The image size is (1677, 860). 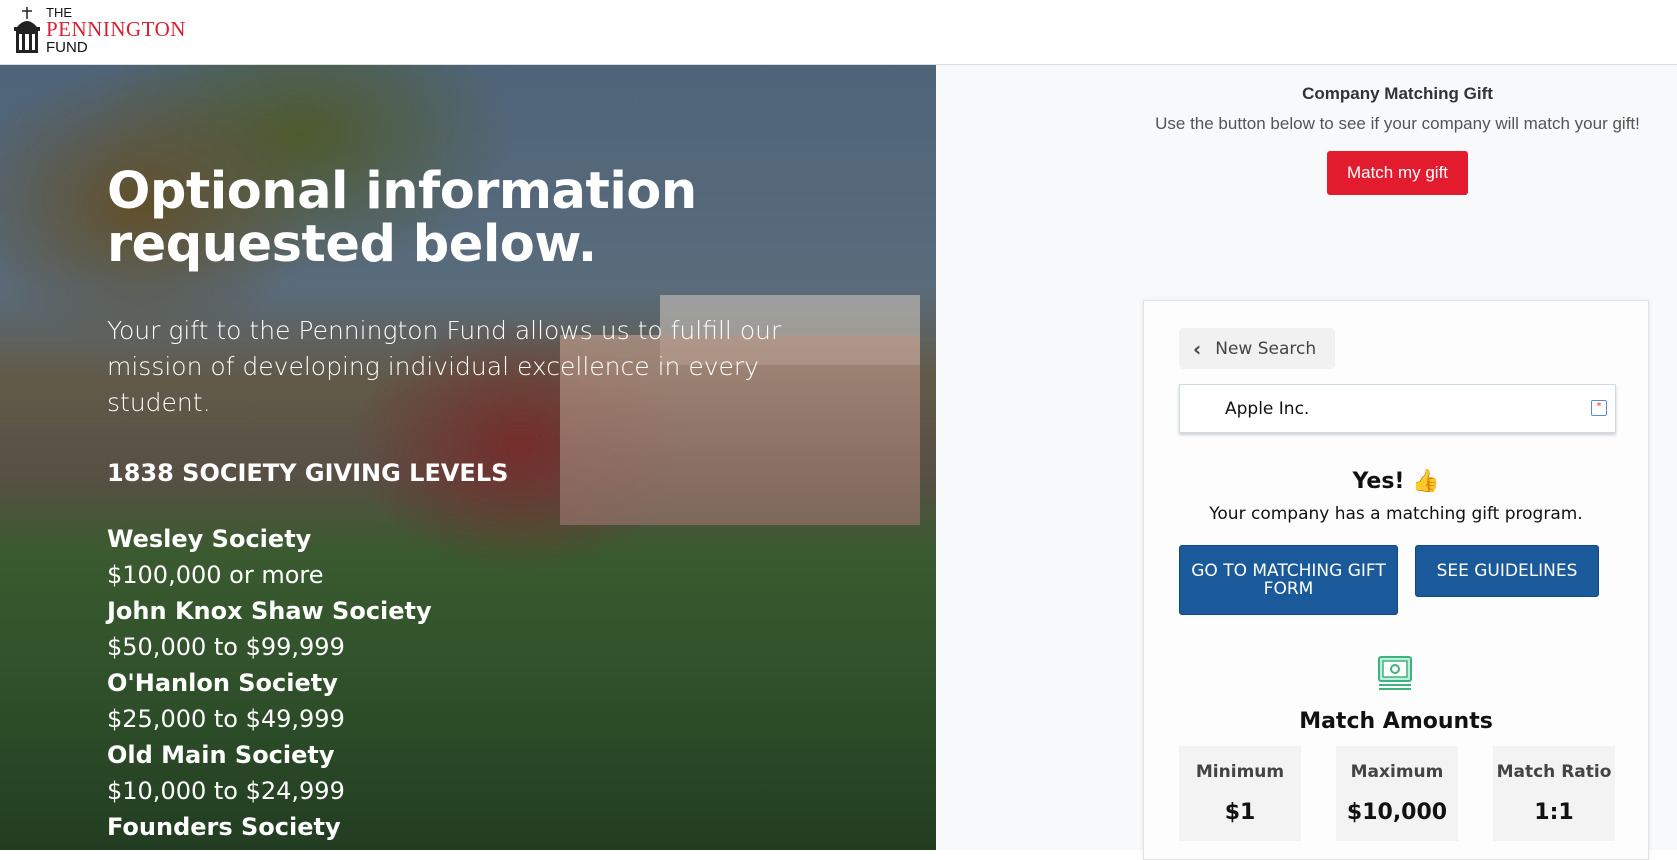 I want to click on level-amount: $25,000 to $49,999, so click(x=226, y=719).